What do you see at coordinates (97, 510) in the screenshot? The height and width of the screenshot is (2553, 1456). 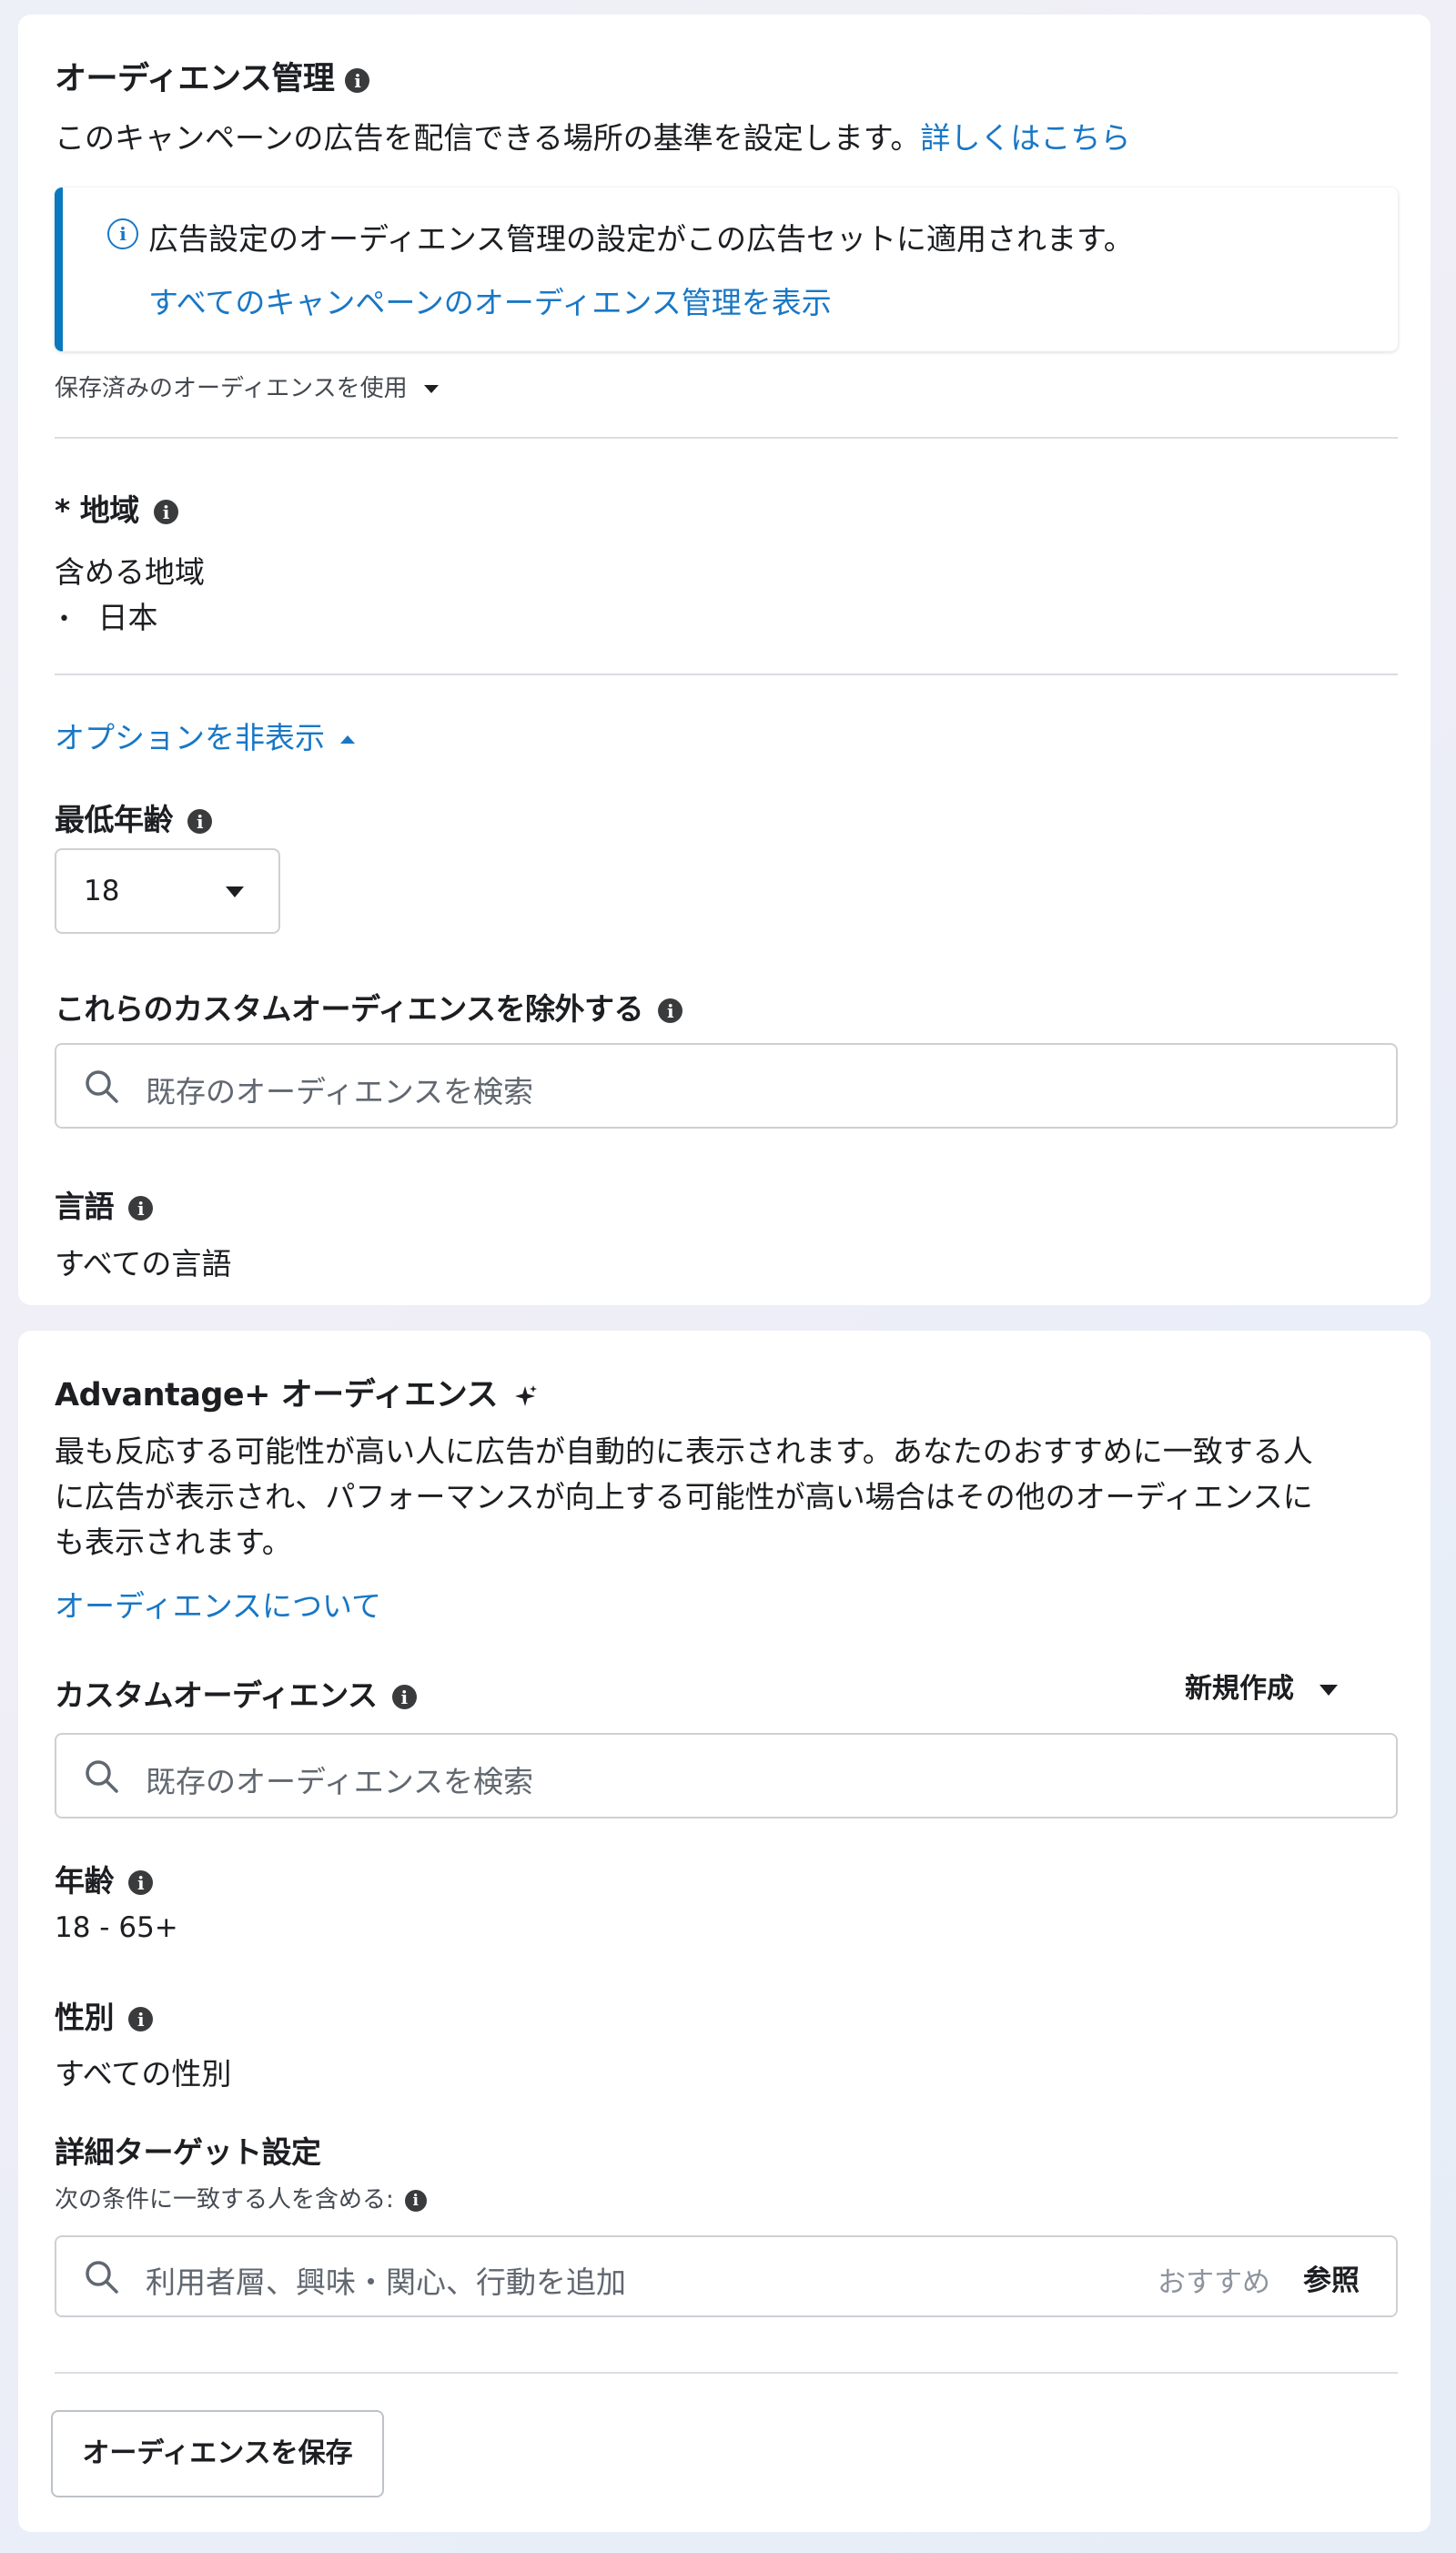 I see `location-label: * 地域` at bounding box center [97, 510].